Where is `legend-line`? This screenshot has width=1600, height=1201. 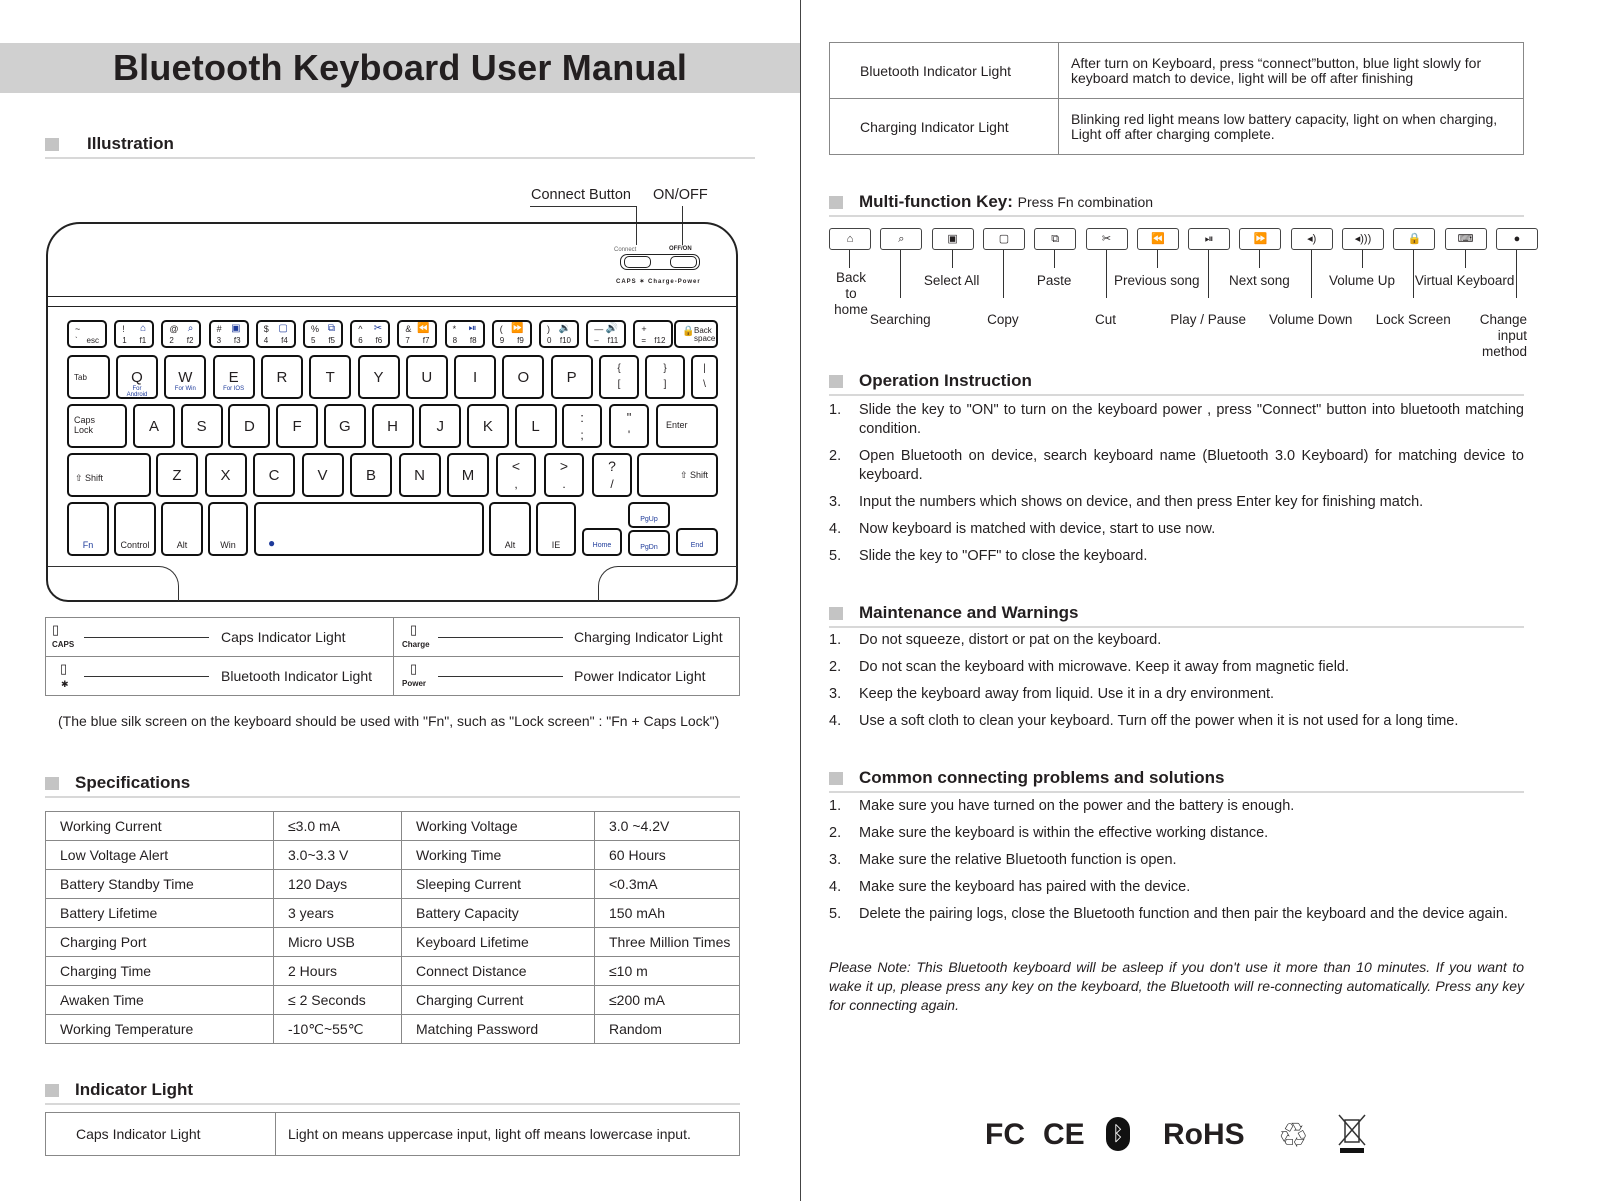 legend-line is located at coordinates (500, 676).